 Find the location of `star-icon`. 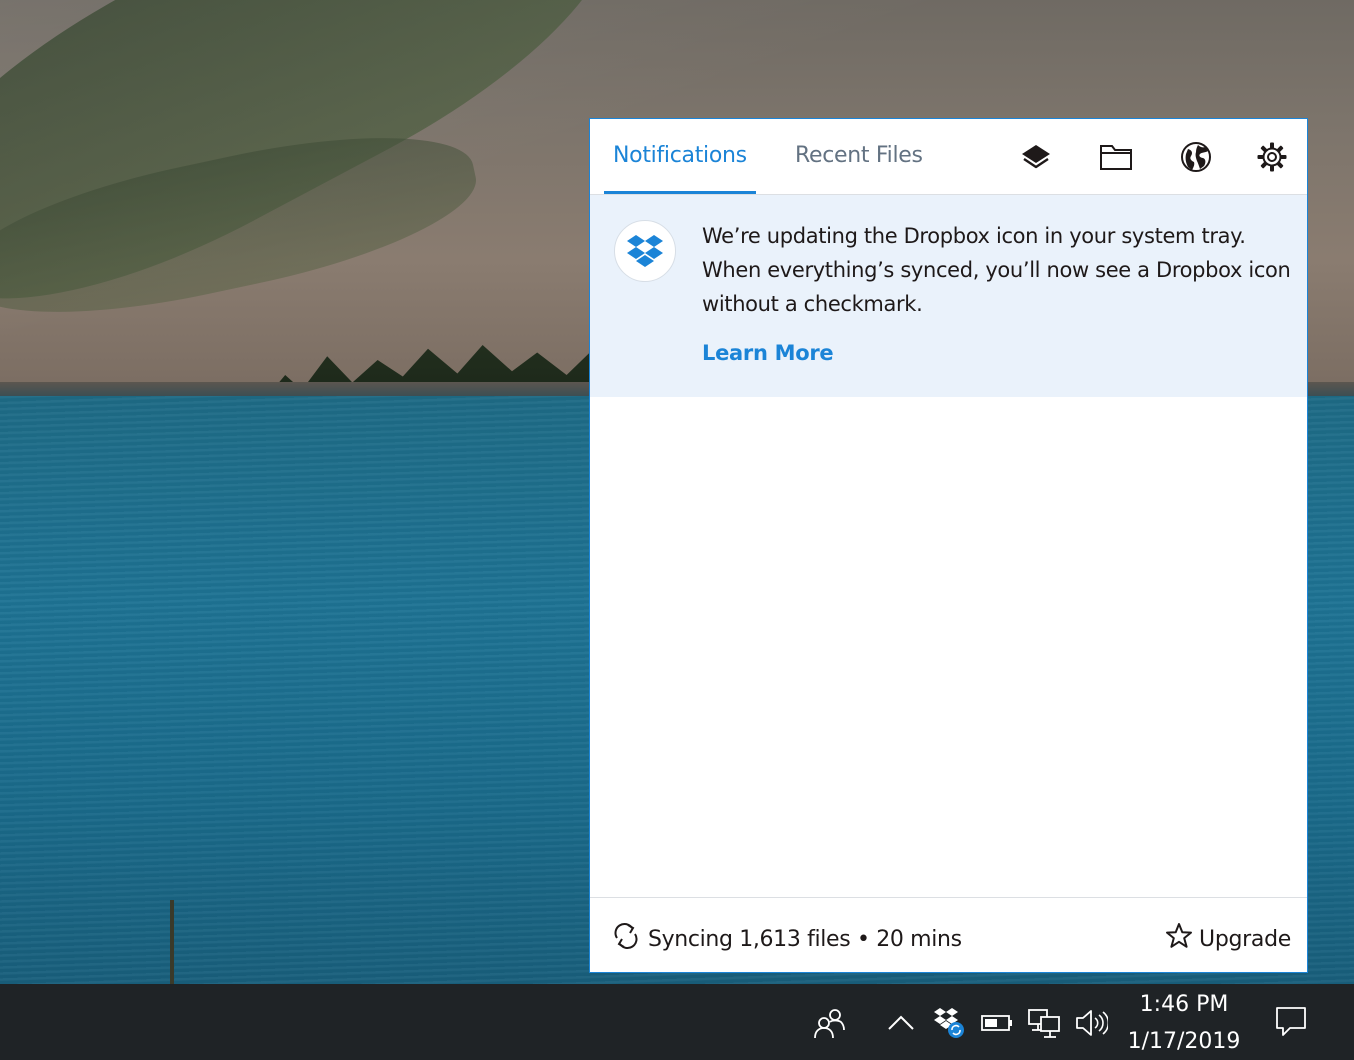

star-icon is located at coordinates (1182, 939).